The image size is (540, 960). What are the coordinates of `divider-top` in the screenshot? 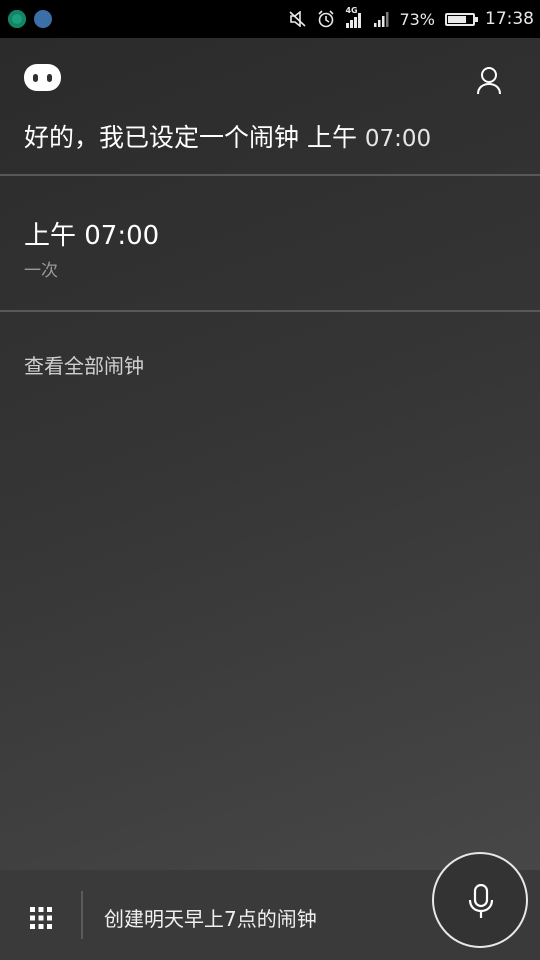 It's located at (270, 175).